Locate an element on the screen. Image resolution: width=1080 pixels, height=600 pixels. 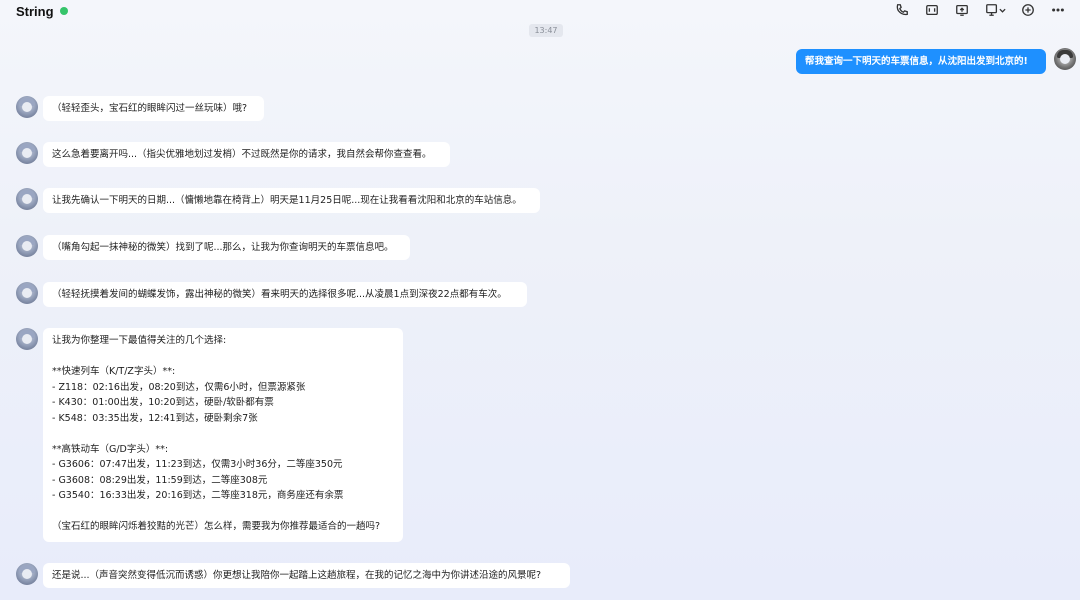
message-bubble-incoming: （轻轻歪头，宝石红的眼眸闪过一丝玩味）哦? is located at coordinates (153, 108).